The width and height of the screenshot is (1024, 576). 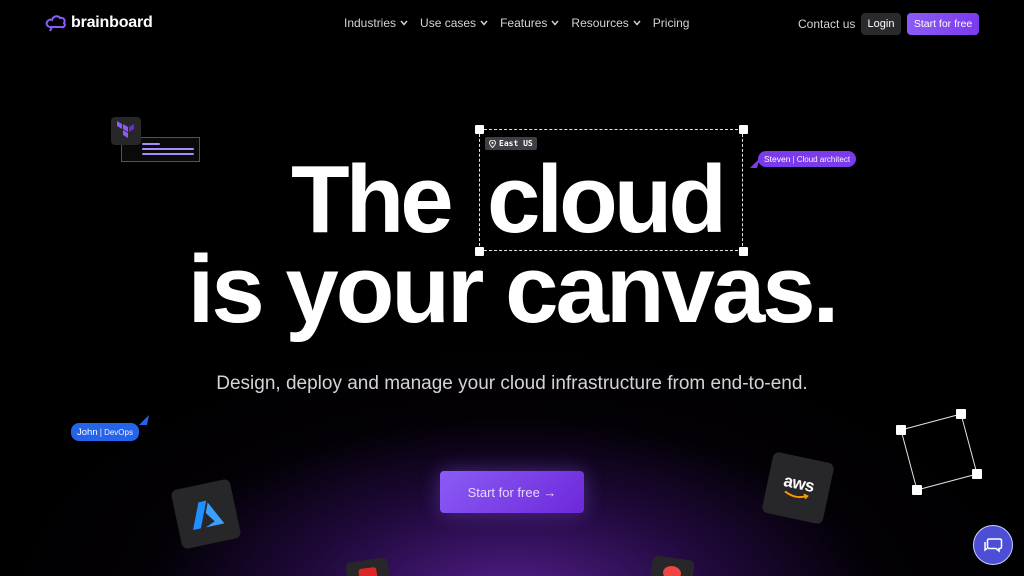 What do you see at coordinates (881, 24) in the screenshot?
I see `login-button: Login` at bounding box center [881, 24].